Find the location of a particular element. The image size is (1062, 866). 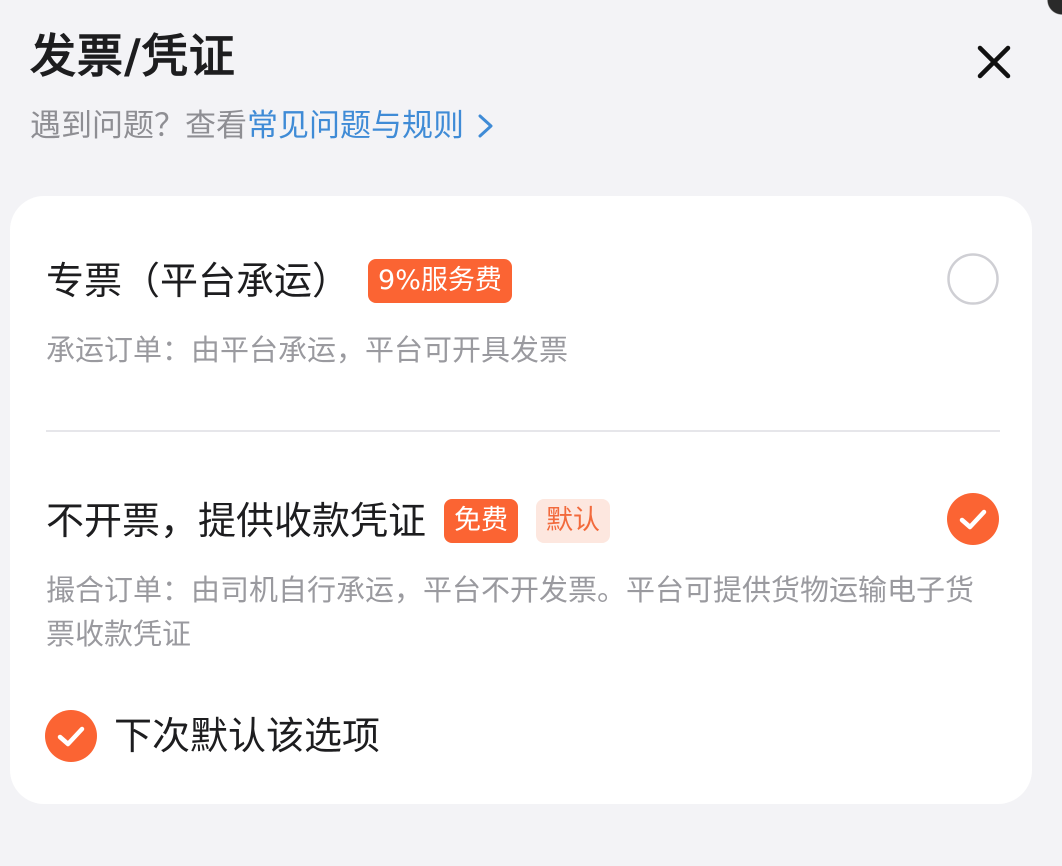

radio-checked-icon is located at coordinates (973, 519).